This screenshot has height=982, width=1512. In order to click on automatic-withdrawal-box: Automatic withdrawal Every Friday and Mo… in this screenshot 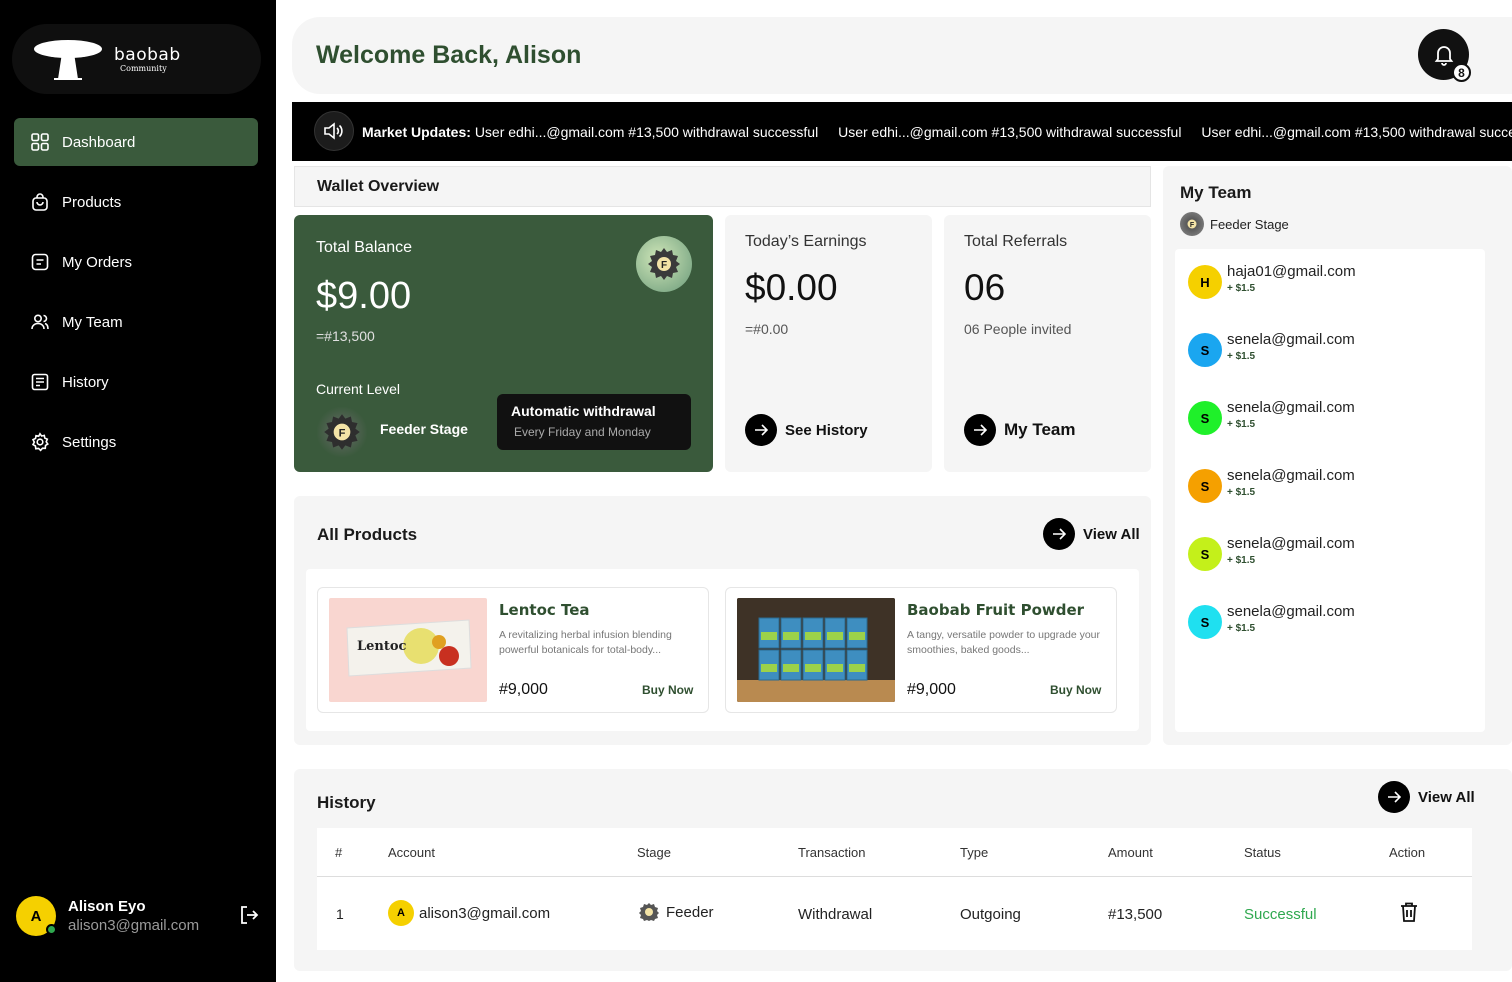, I will do `click(594, 422)`.